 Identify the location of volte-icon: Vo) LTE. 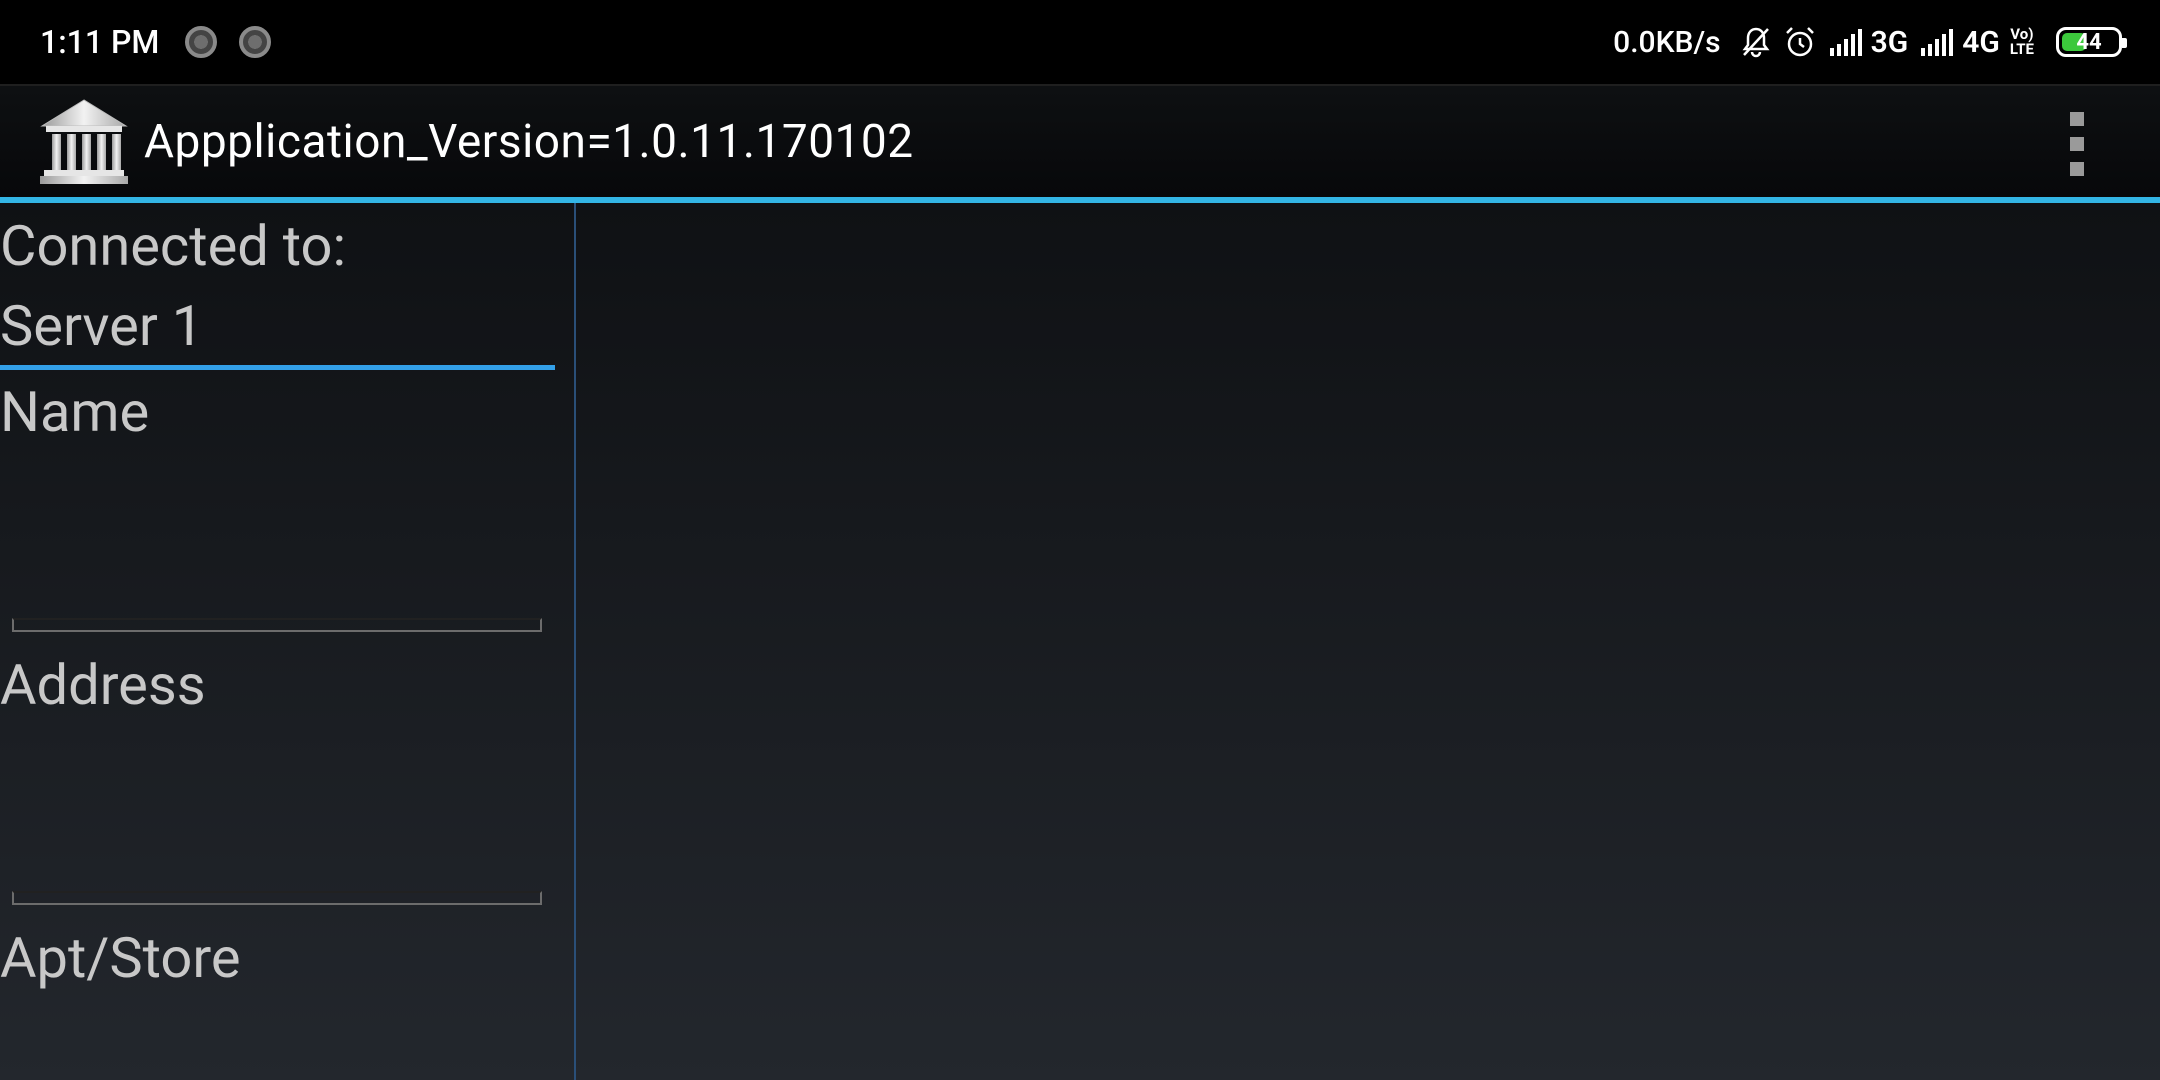
(2022, 42).